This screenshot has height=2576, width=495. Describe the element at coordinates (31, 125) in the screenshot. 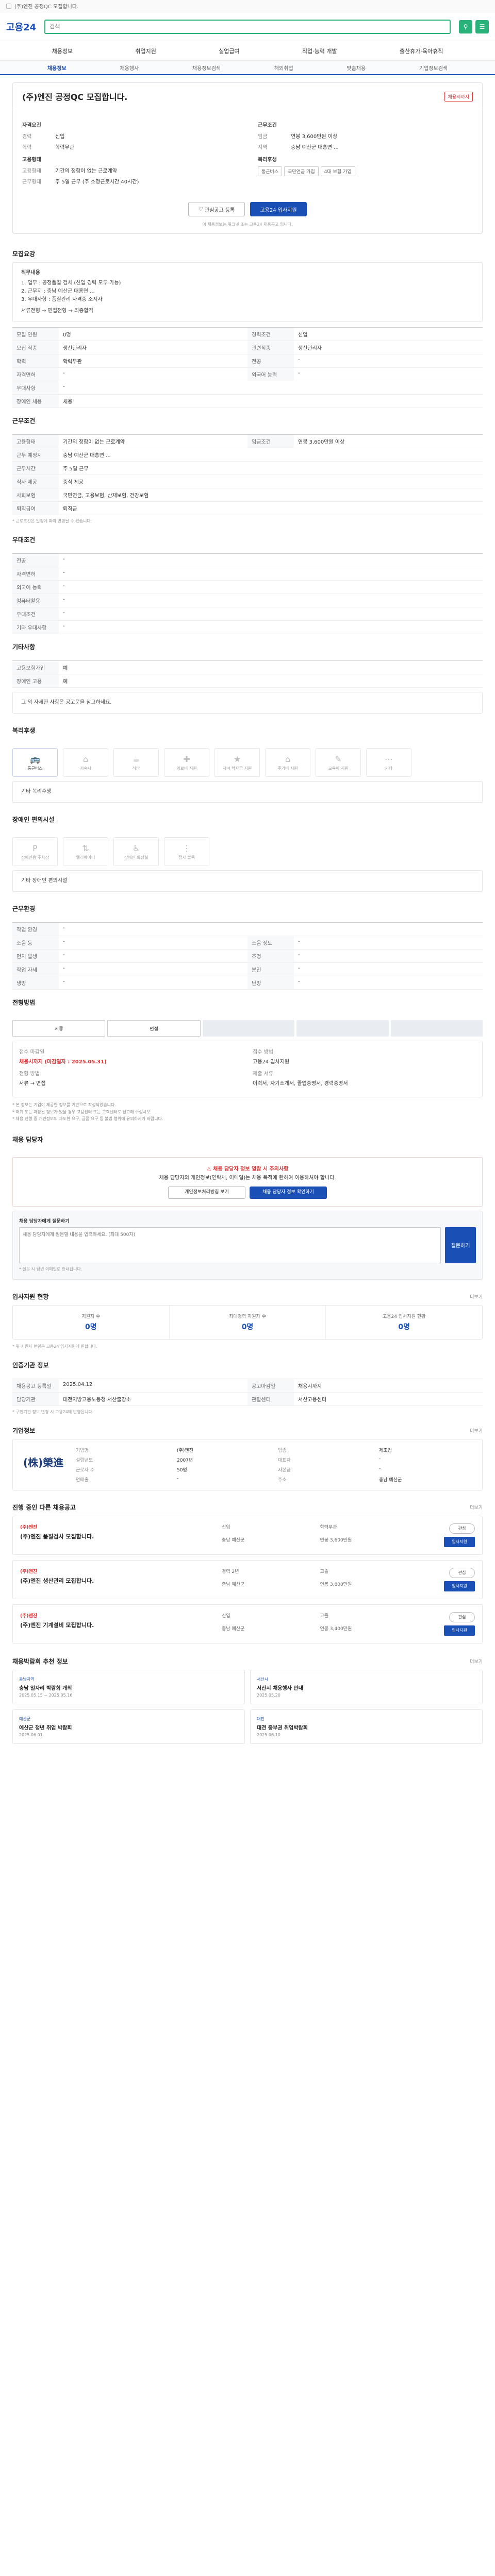

I see `summary-heading: 자격요건` at that location.